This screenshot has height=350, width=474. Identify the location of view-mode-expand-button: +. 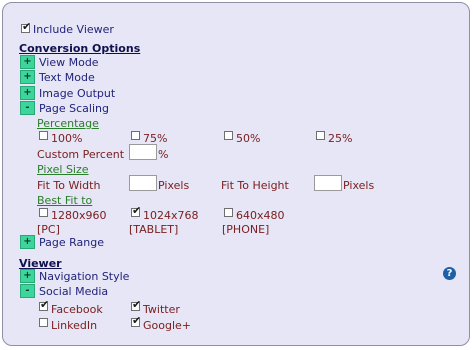
(27, 62).